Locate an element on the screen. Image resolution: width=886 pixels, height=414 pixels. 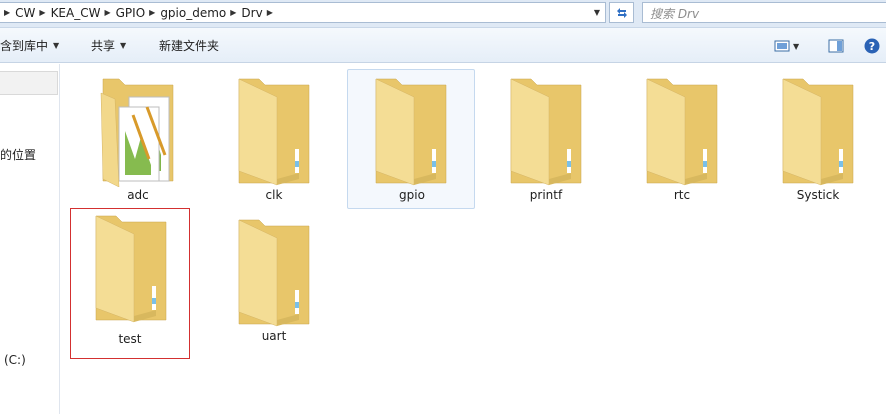
breadcrumb: ▶ CW ▶ KEA_CW ▶ GPIO ▶ gpio_demo ▶ Drv ▶ is located at coordinates (139, 12).